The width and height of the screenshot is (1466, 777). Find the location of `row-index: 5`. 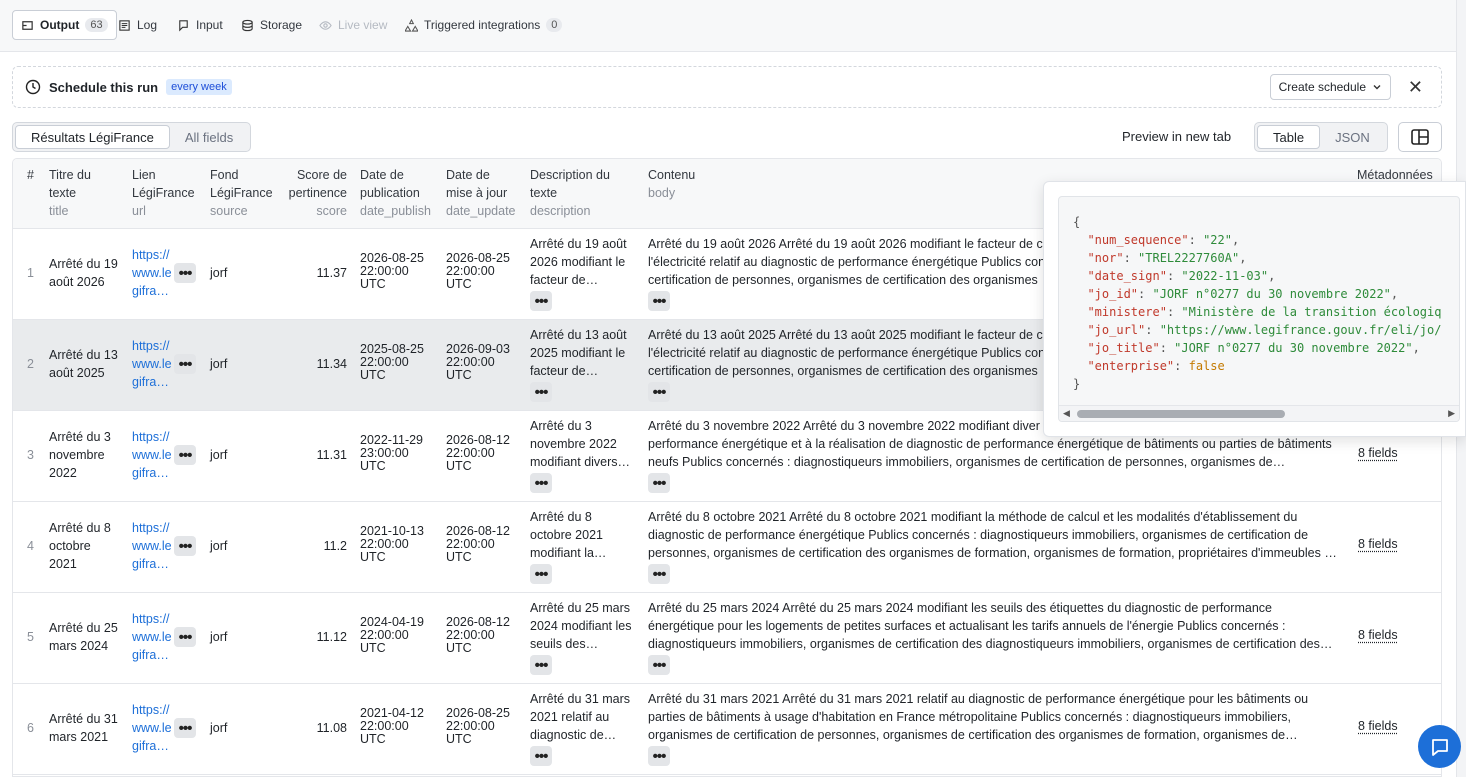

row-index: 5 is located at coordinates (30, 637).